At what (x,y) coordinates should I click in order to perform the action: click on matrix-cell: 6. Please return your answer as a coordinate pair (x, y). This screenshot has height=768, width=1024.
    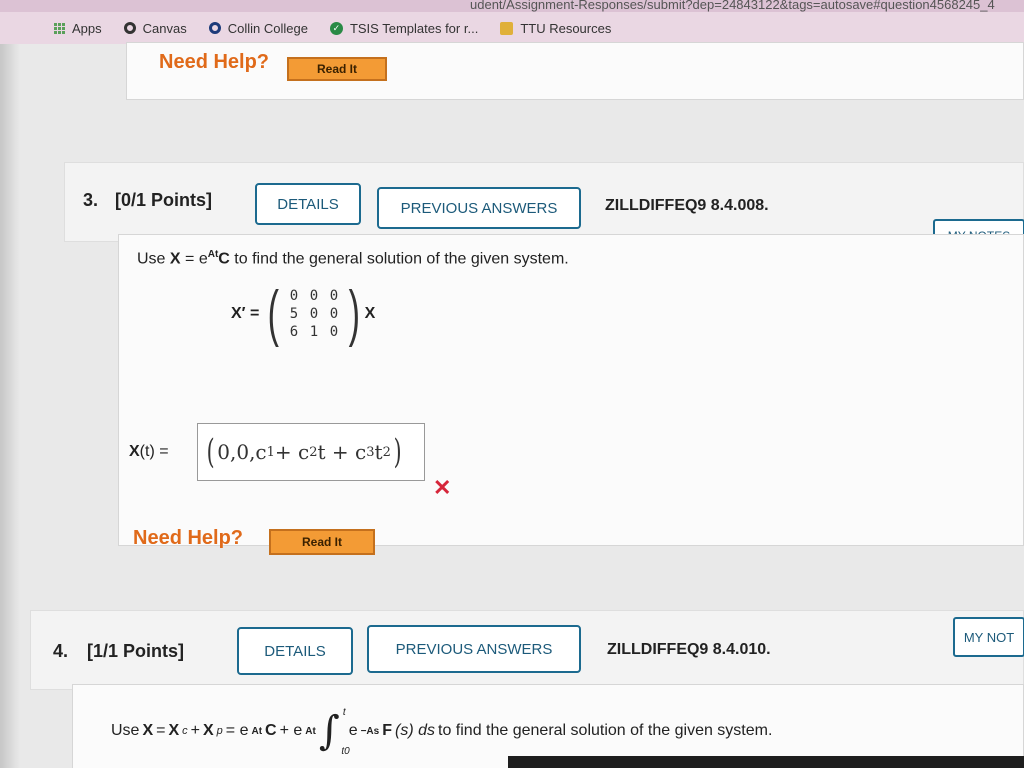
    Looking at the image, I should click on (294, 332).